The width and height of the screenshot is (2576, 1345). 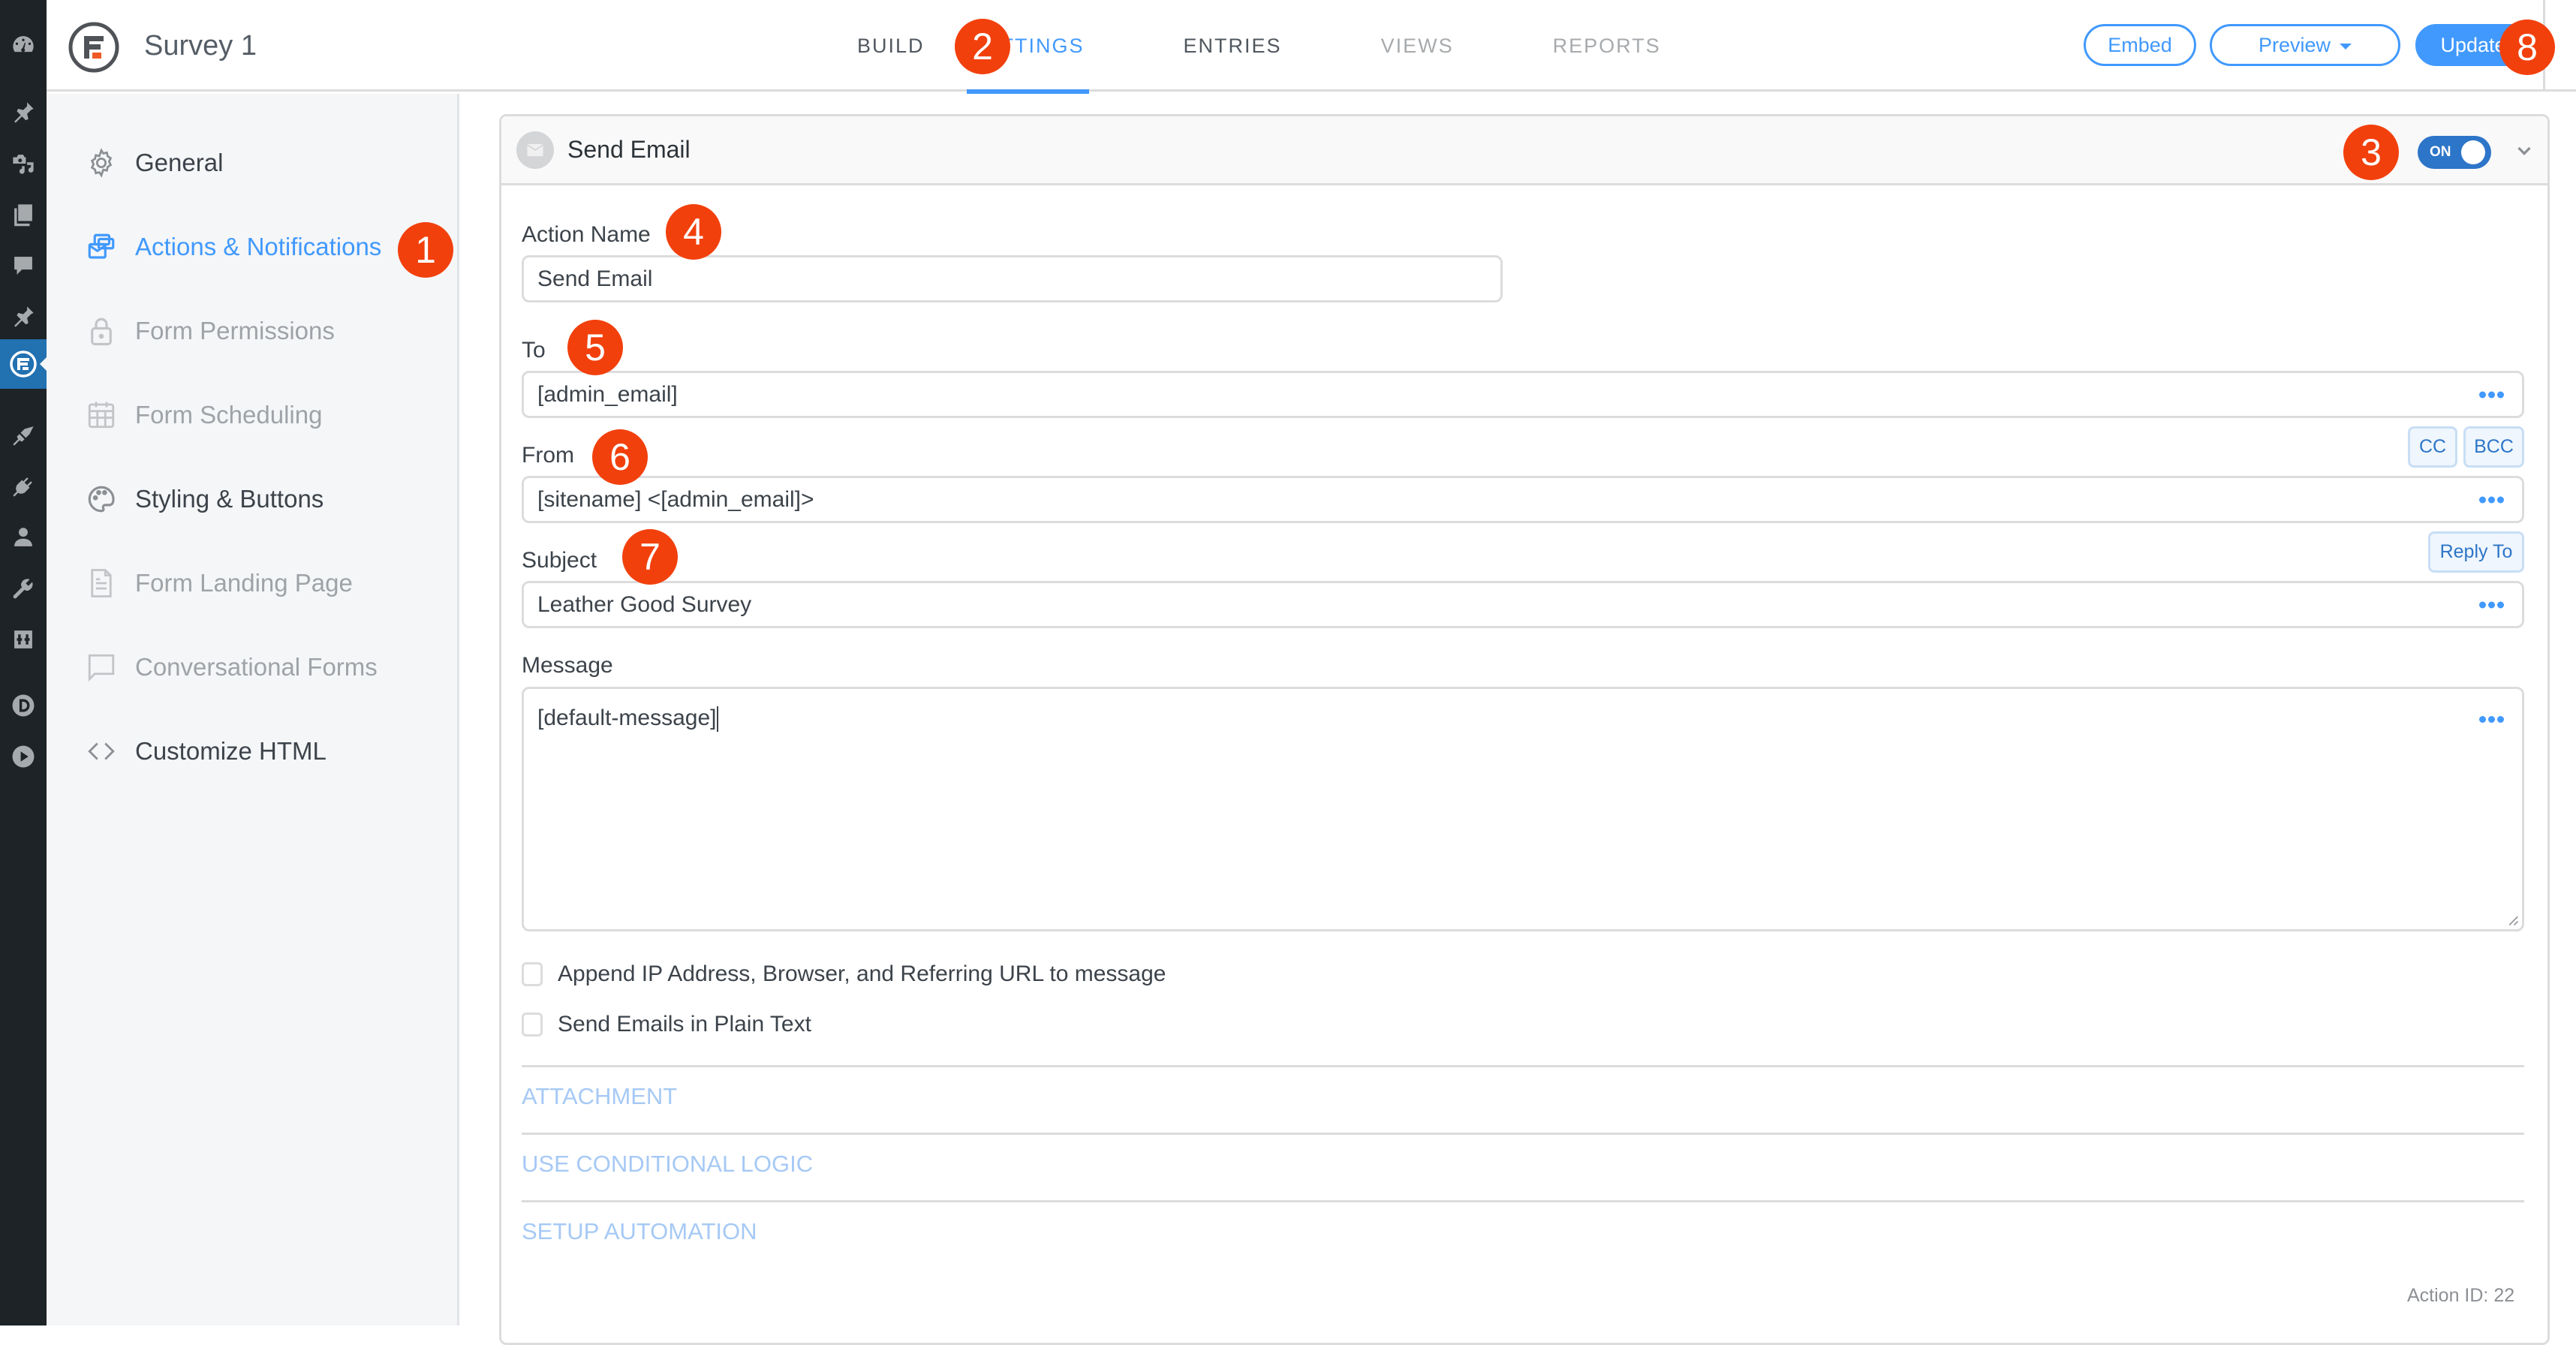 What do you see at coordinates (1417, 46) in the screenshot?
I see `tab-views: VIEWS` at bounding box center [1417, 46].